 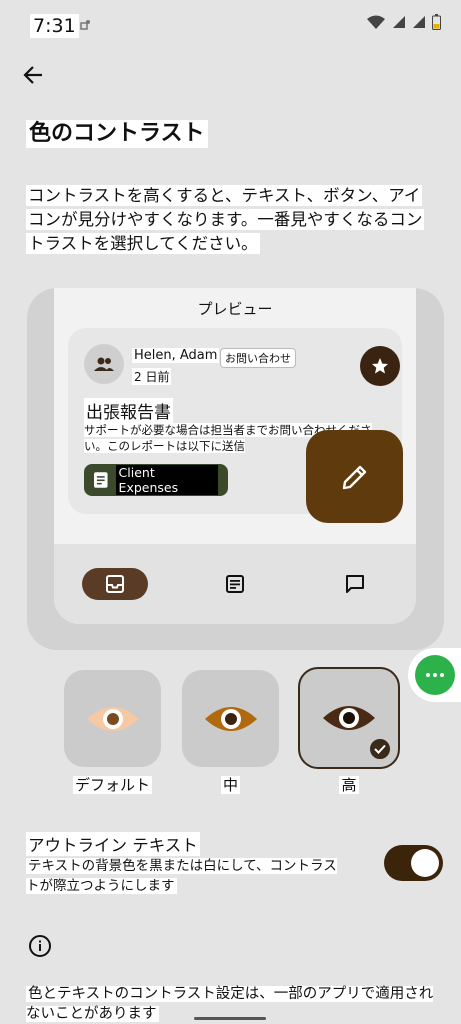 I want to click on contrast-label-default: デフォルト, so click(x=112, y=785).